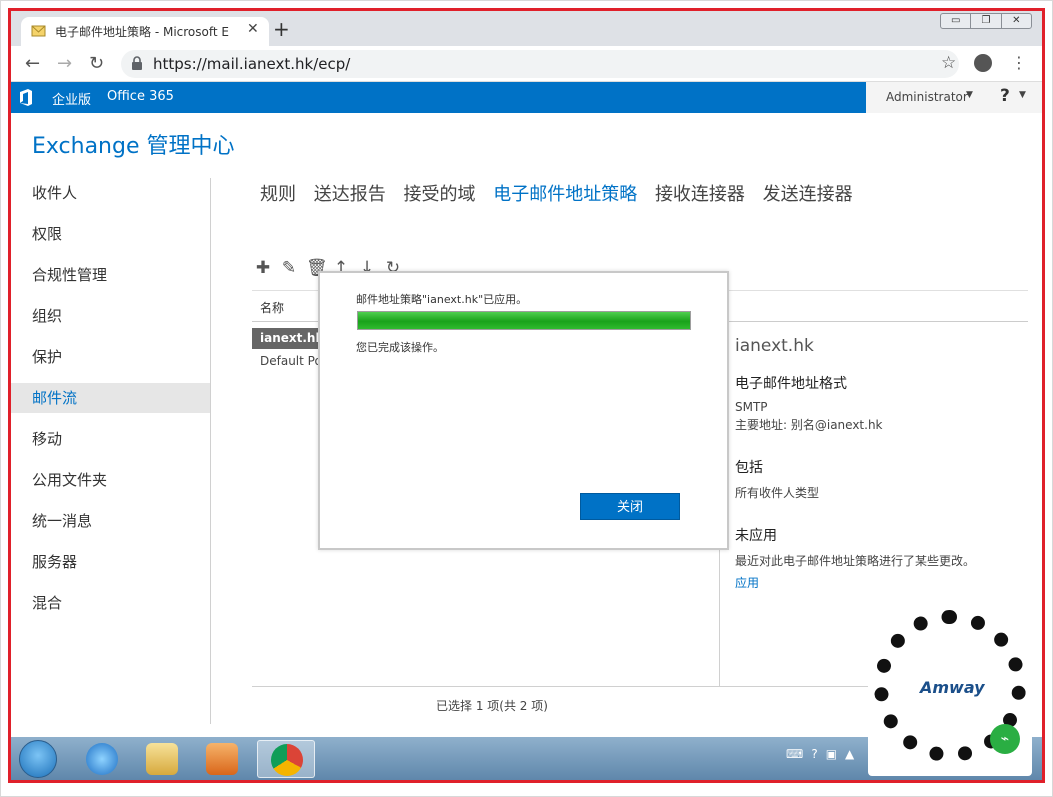  What do you see at coordinates (251, 64) in the screenshot?
I see `url-text: https://mail.ianext.hk/ecp/` at bounding box center [251, 64].